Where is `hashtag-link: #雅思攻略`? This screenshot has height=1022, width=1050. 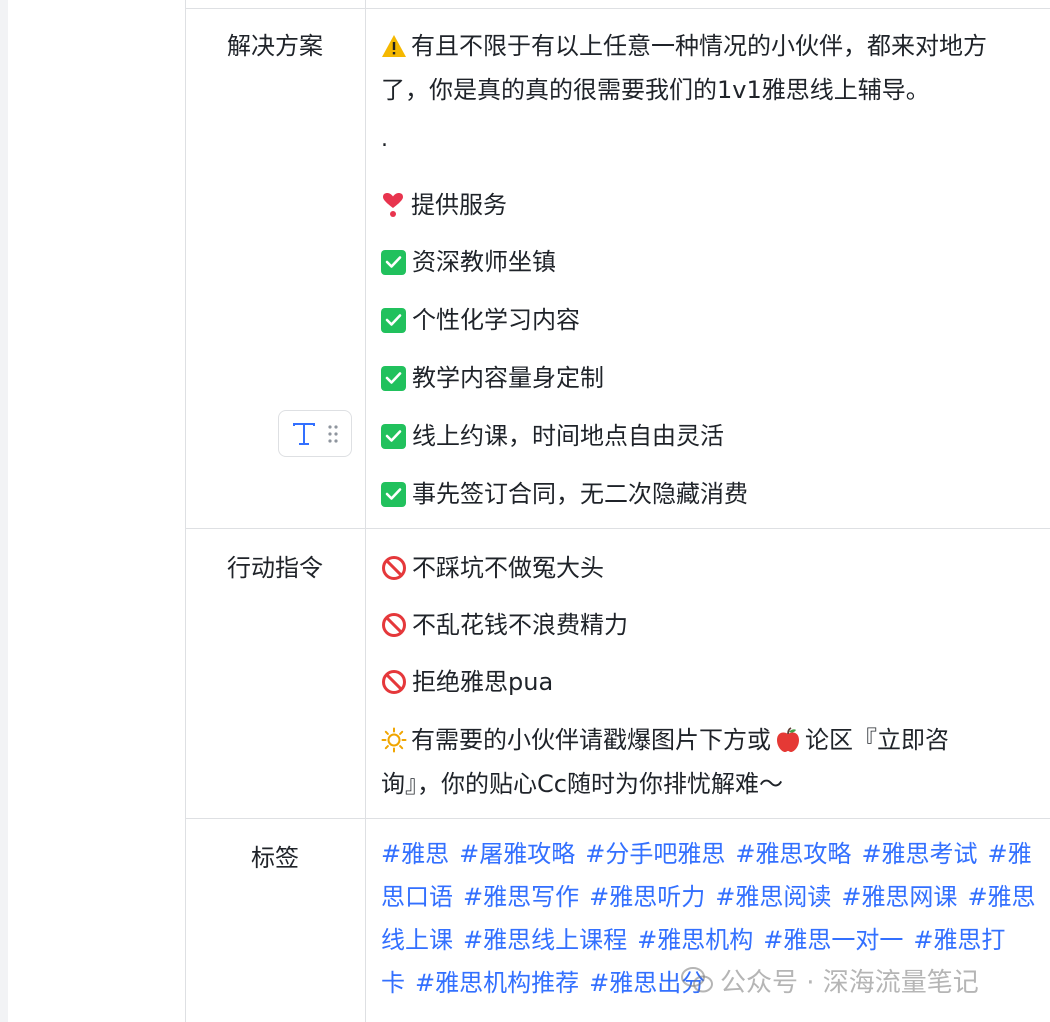
hashtag-link: #雅思攻略 is located at coordinates (793, 854).